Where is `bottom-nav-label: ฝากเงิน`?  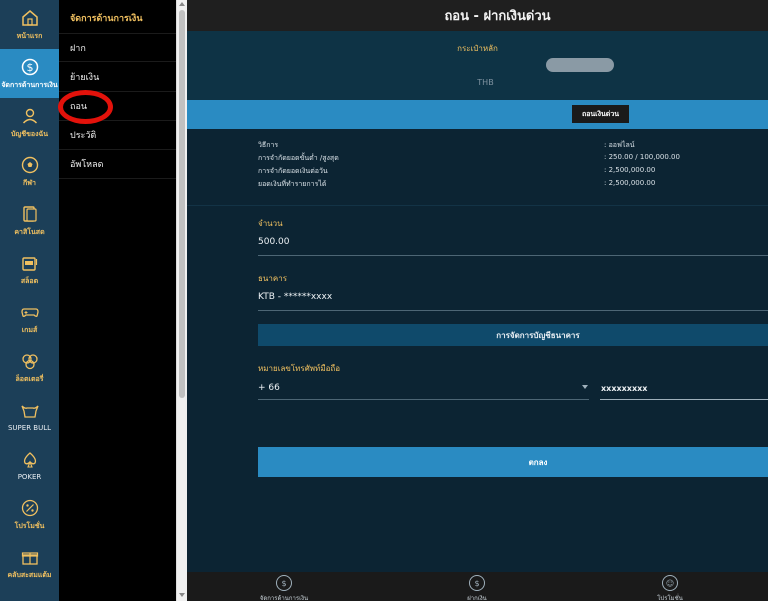
bottom-nav-label: ฝากเงิน is located at coordinates (477, 598).